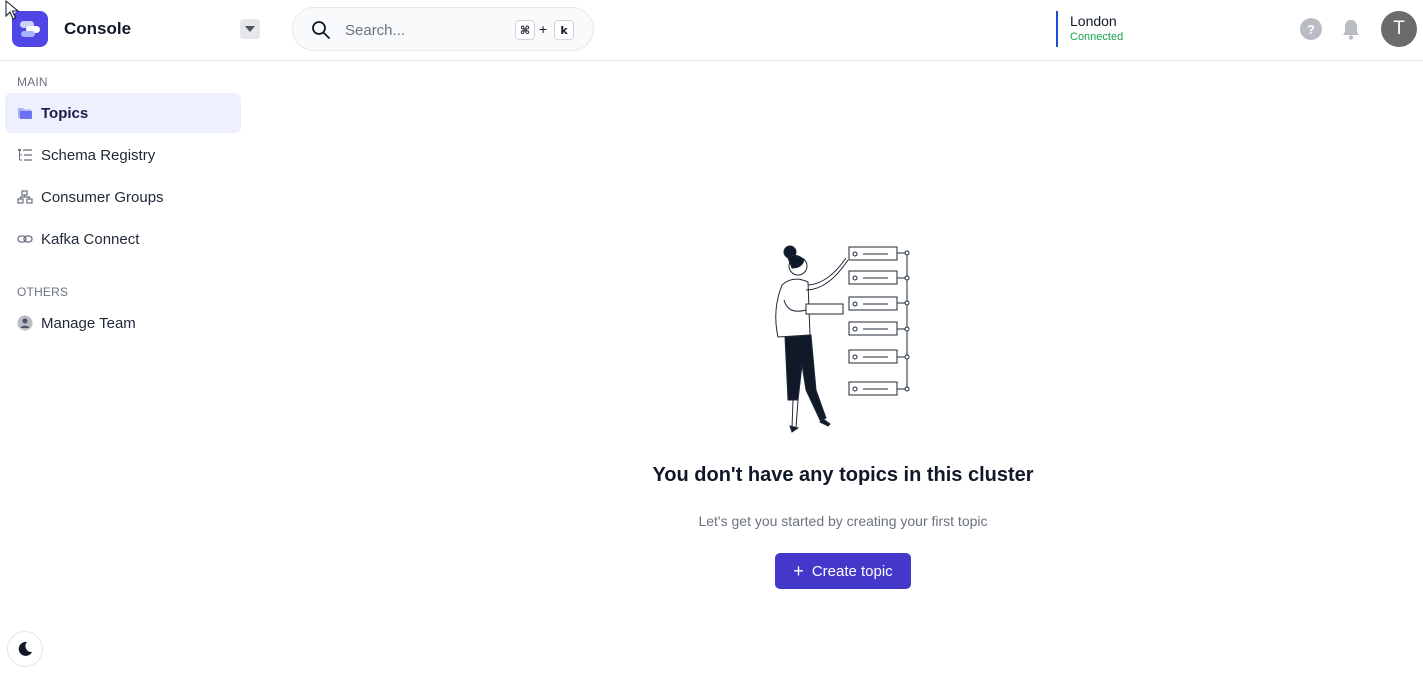 This screenshot has height=676, width=1423. What do you see at coordinates (98, 155) in the screenshot?
I see `sidebar-item-label: Schema Registry` at bounding box center [98, 155].